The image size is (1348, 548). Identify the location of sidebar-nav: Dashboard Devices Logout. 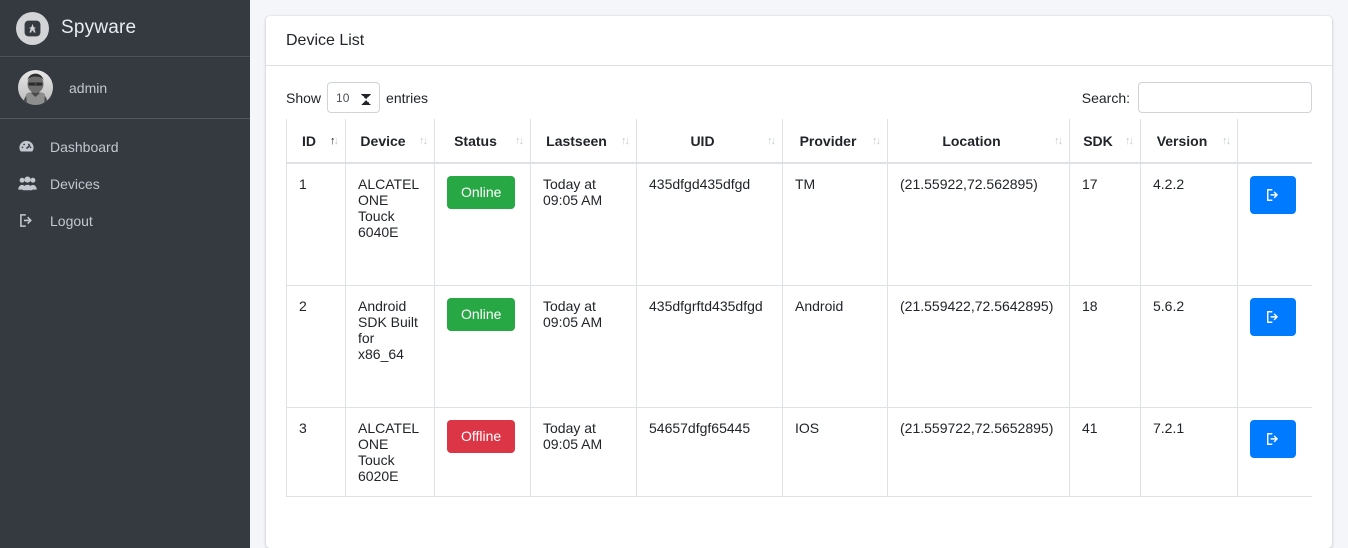
(125, 179).